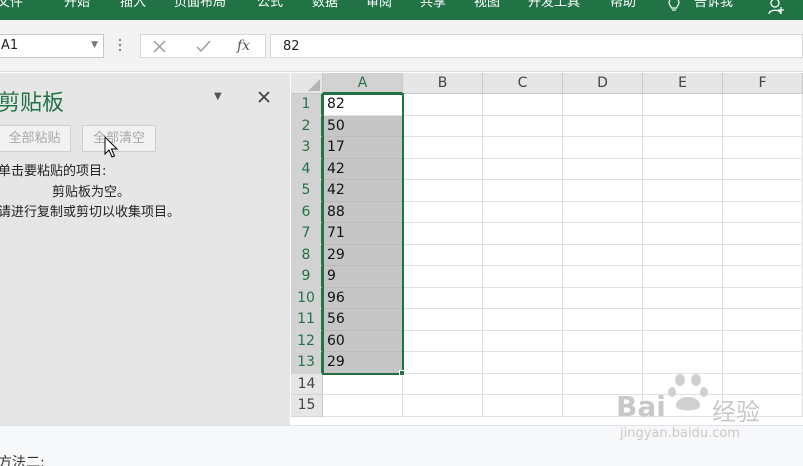 The width and height of the screenshot is (803, 466). Describe the element at coordinates (402, 372) in the screenshot. I see `fill-handle` at that location.